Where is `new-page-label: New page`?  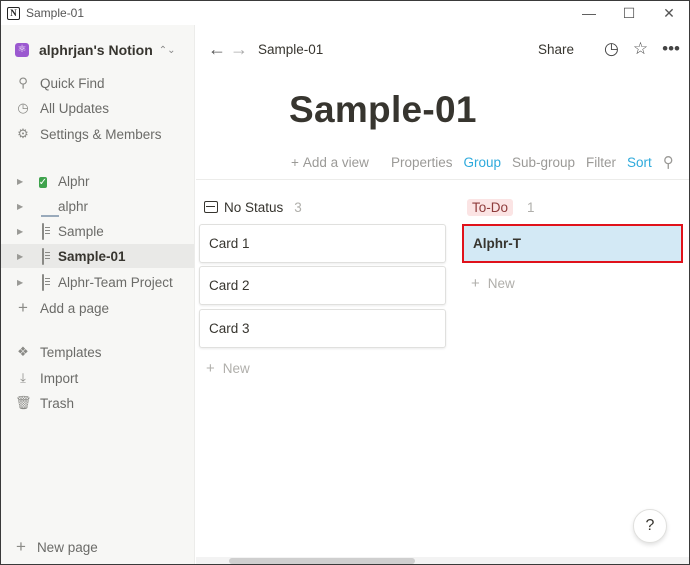 new-page-label: New page is located at coordinates (67, 547).